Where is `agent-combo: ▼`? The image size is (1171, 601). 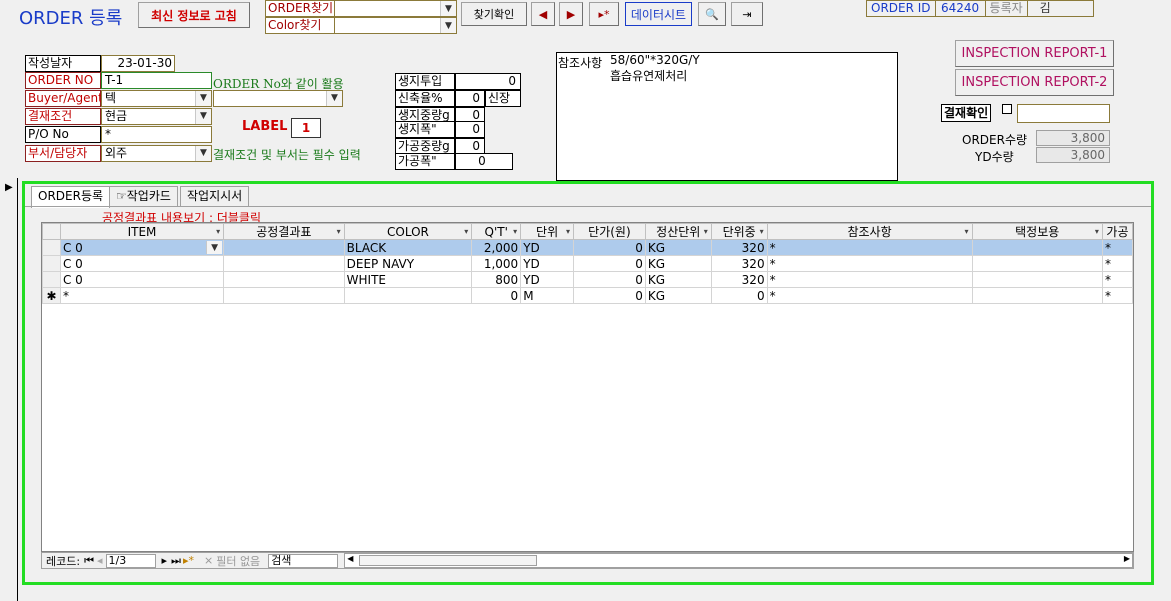
agent-combo: ▼ is located at coordinates (278, 98).